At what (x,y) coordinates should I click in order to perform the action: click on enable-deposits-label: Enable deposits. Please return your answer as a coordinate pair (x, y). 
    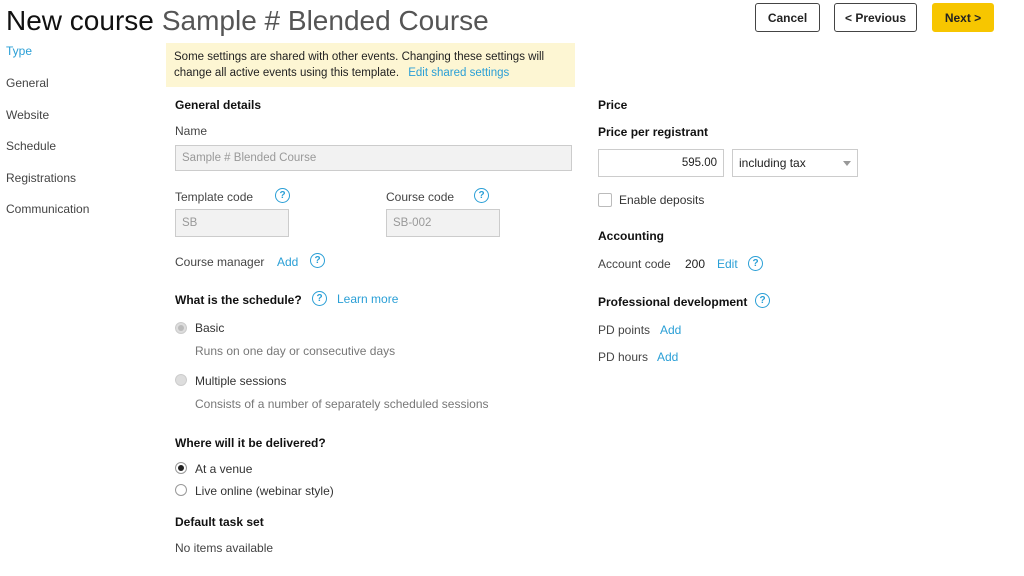
    Looking at the image, I should click on (662, 200).